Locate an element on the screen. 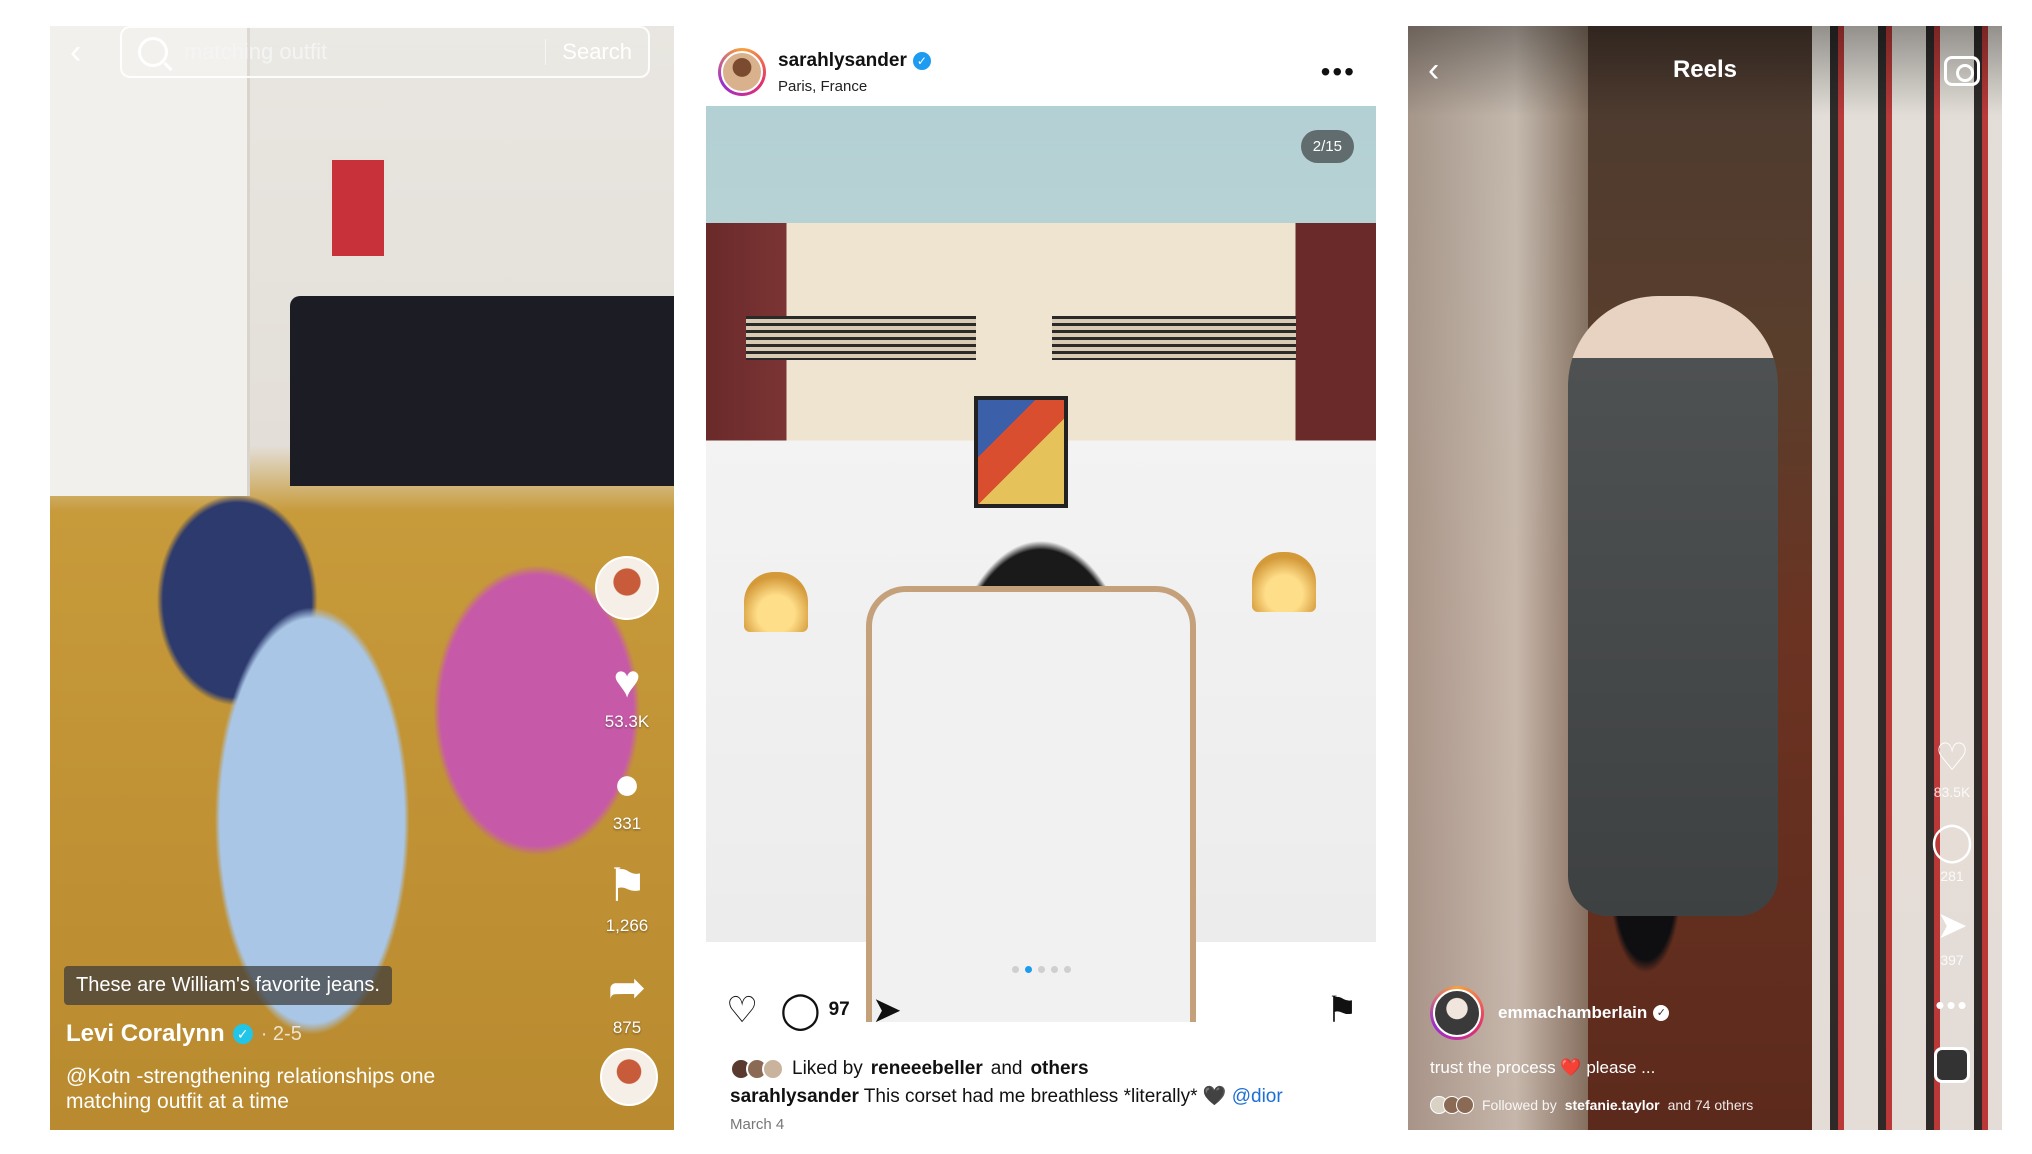 The image size is (2032, 1154). reel-caption-text: trust the process is located at coordinates (1493, 1067).